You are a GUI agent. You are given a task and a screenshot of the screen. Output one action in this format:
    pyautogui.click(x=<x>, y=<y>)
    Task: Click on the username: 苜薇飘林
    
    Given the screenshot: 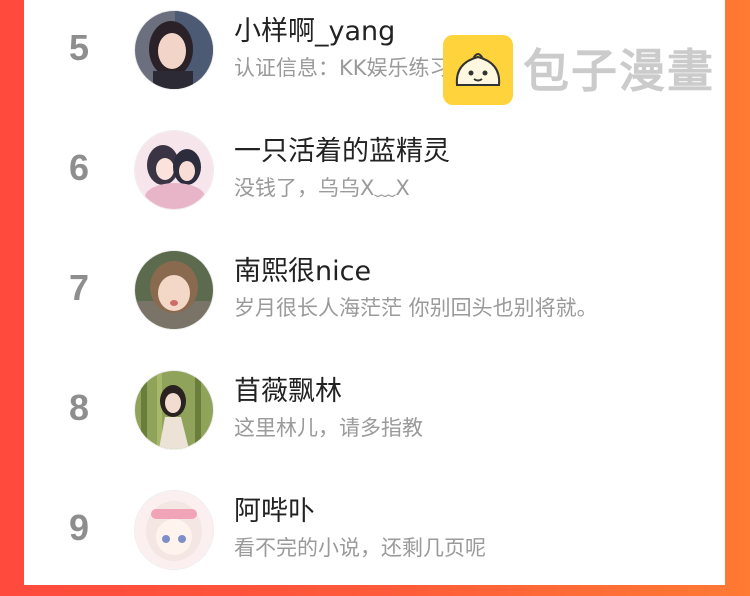 What is the action you would take?
    pyautogui.click(x=288, y=391)
    